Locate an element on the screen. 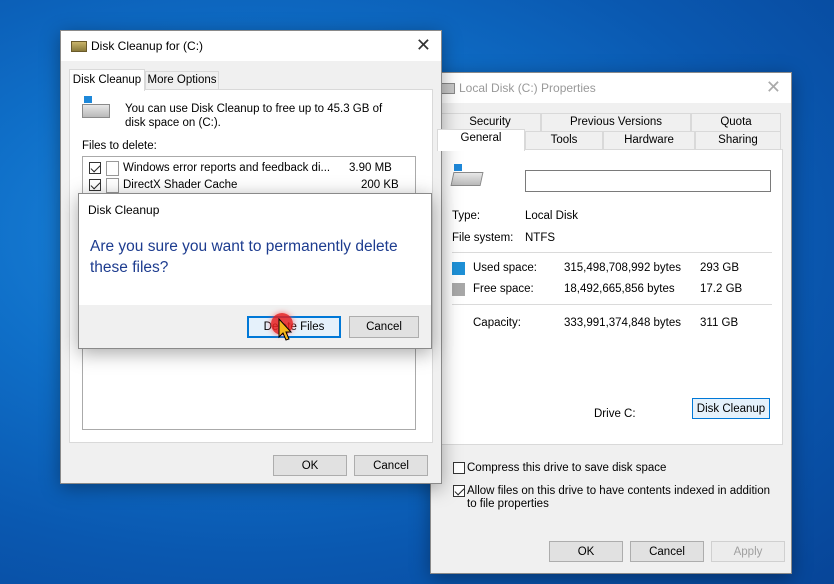  type-value: Local Disk is located at coordinates (552, 216).